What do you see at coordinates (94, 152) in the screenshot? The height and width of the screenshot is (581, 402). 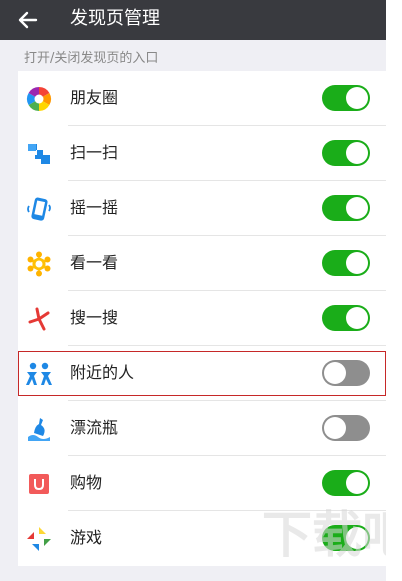 I see `item-label: 扫一扫` at bounding box center [94, 152].